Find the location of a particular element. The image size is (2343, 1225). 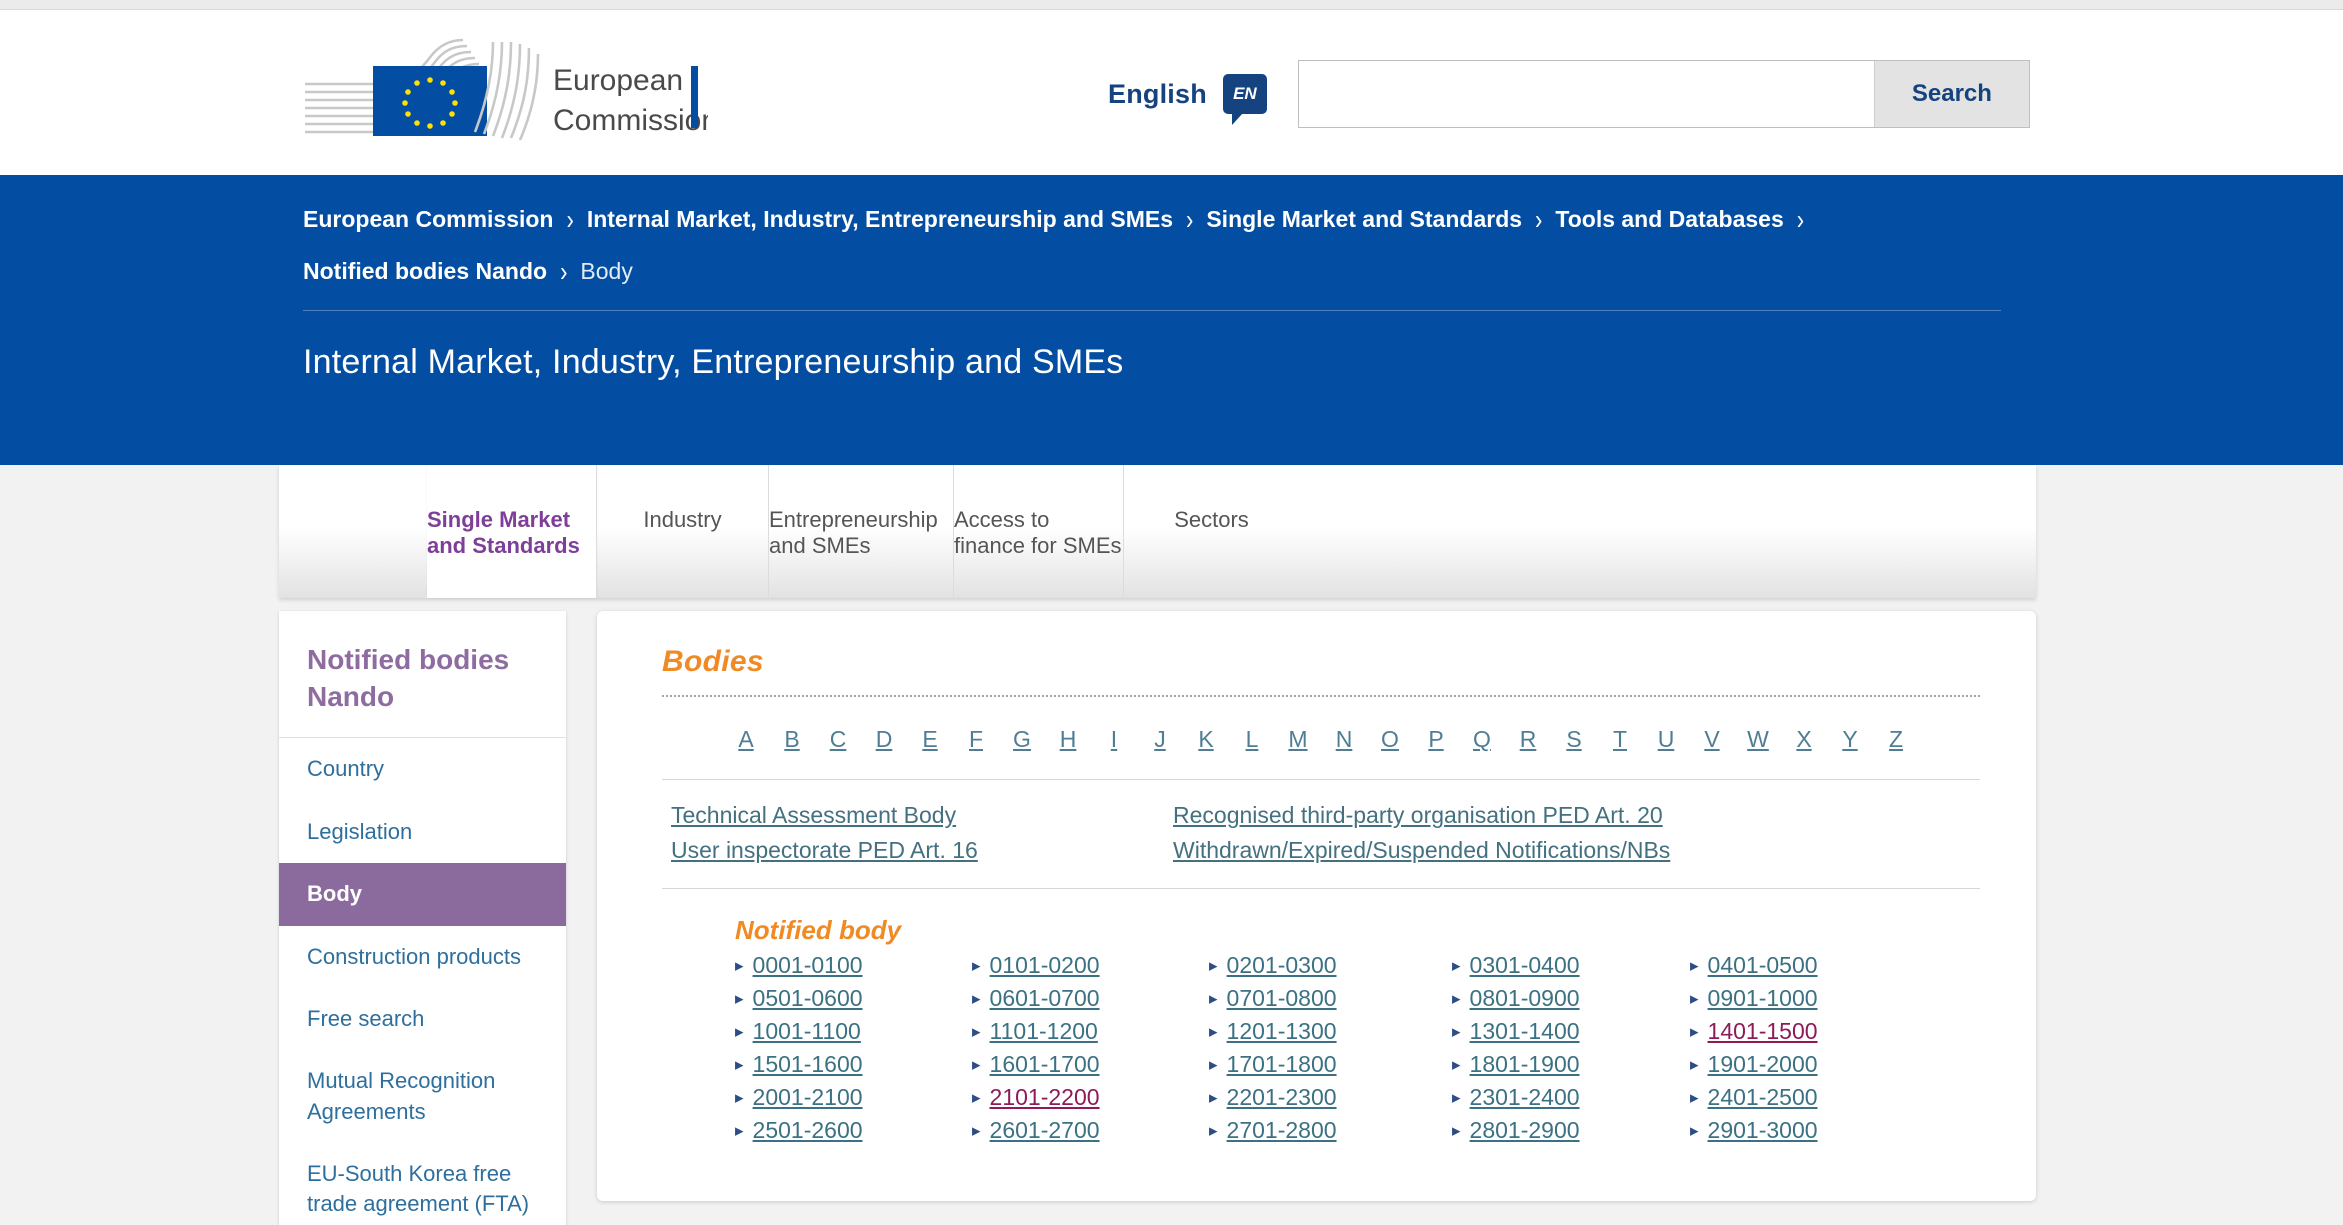

language-selector-badge: EN is located at coordinates (1244, 99).